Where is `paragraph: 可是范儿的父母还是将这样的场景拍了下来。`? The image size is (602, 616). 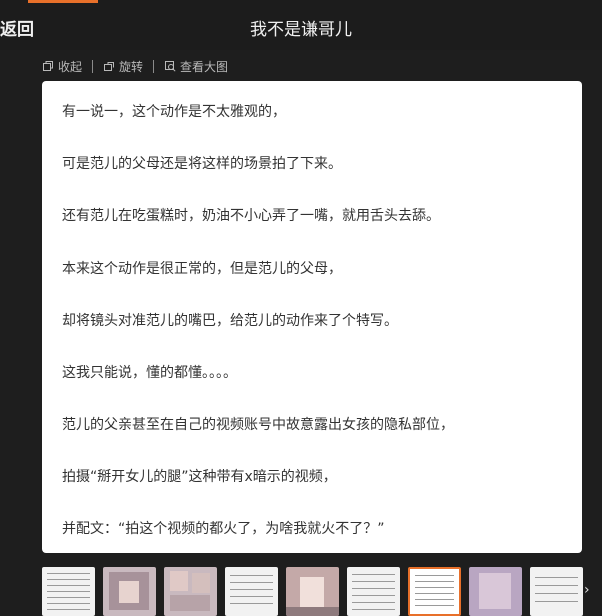
paragraph: 可是范儿的父母还是将这样的场景拍了下来。 is located at coordinates (202, 164).